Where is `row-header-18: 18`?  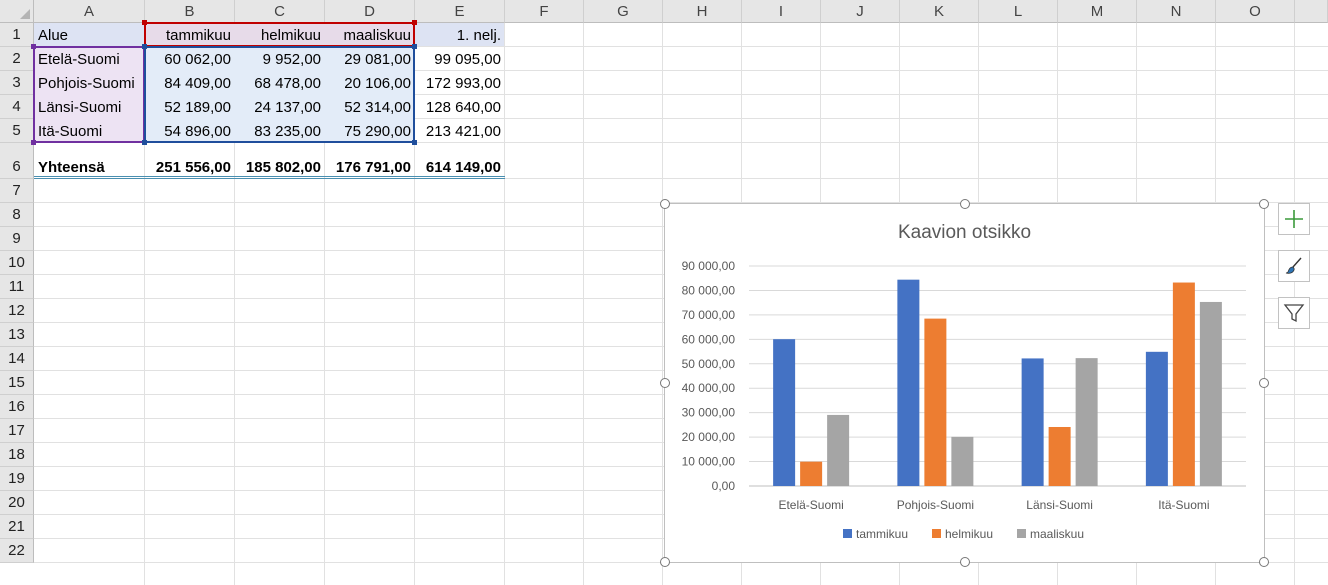
row-header-18: 18 is located at coordinates (17, 455).